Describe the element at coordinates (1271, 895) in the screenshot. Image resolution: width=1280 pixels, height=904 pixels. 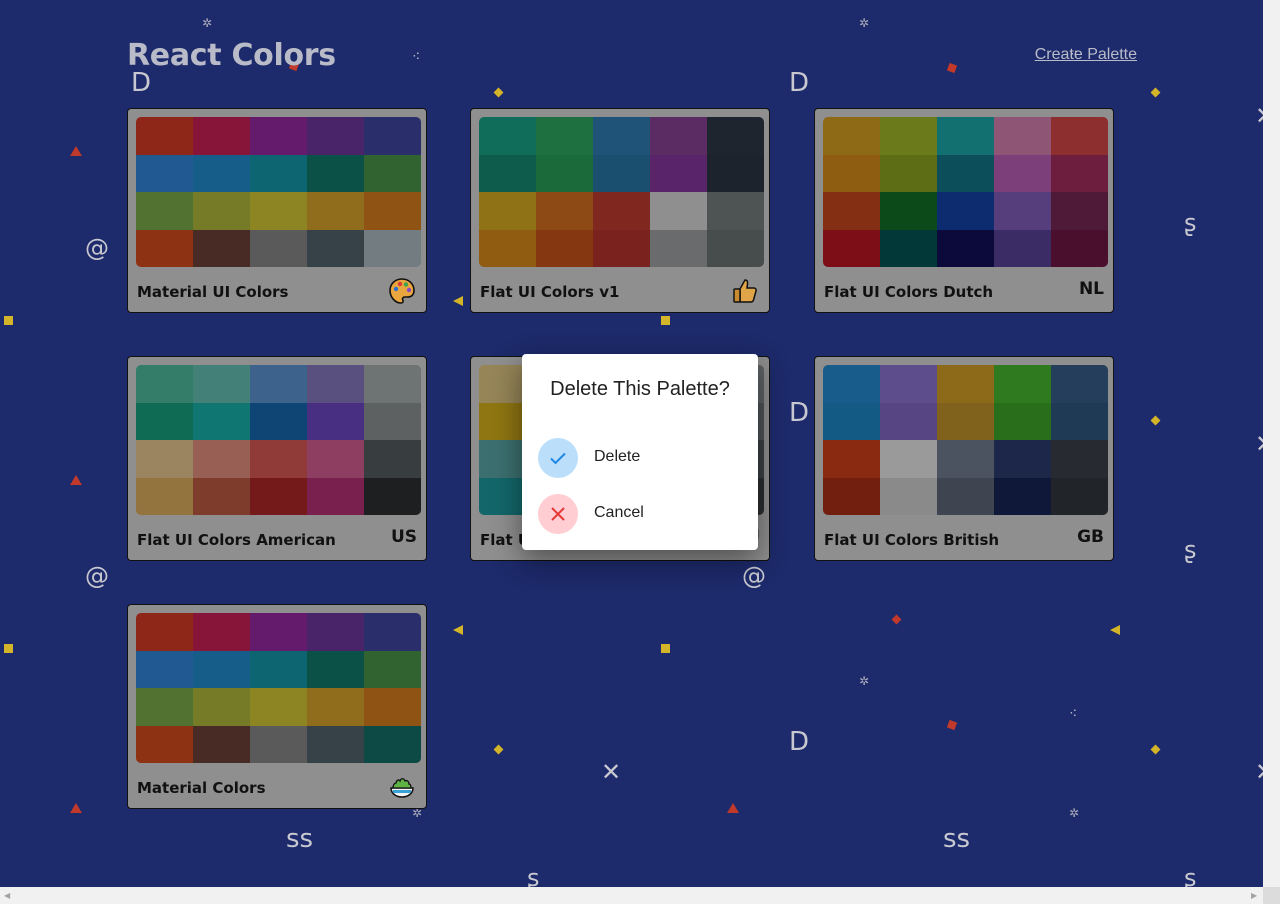
I see `scrollbar-corner` at that location.